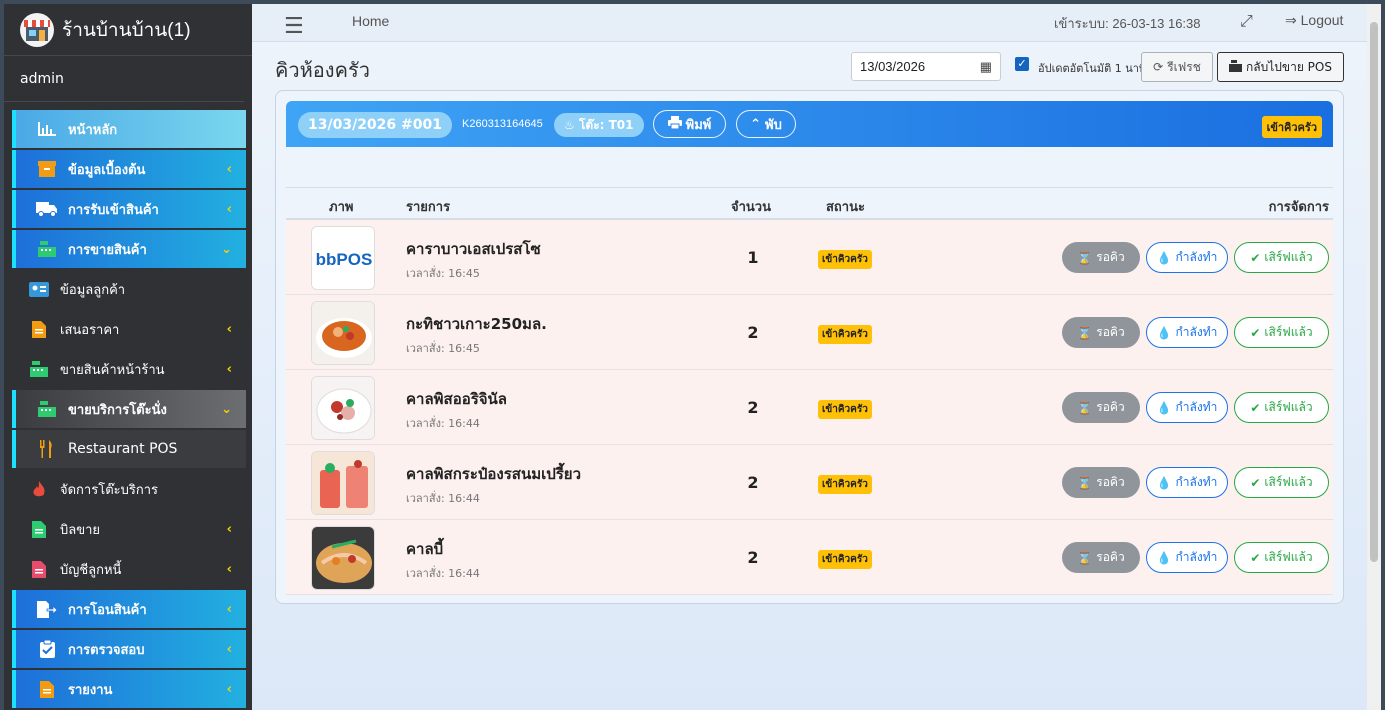  Describe the element at coordinates (90, 330) in the screenshot. I see `sidebar-item-label: เสนอราคา` at that location.